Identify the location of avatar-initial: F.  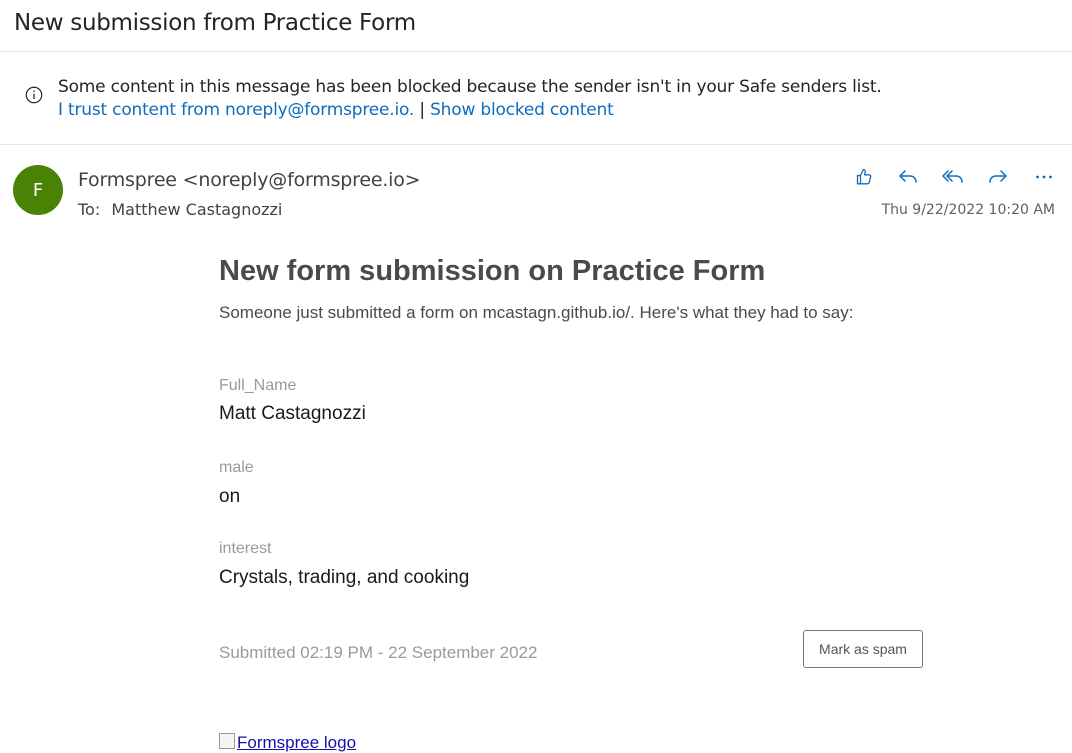
(38, 190).